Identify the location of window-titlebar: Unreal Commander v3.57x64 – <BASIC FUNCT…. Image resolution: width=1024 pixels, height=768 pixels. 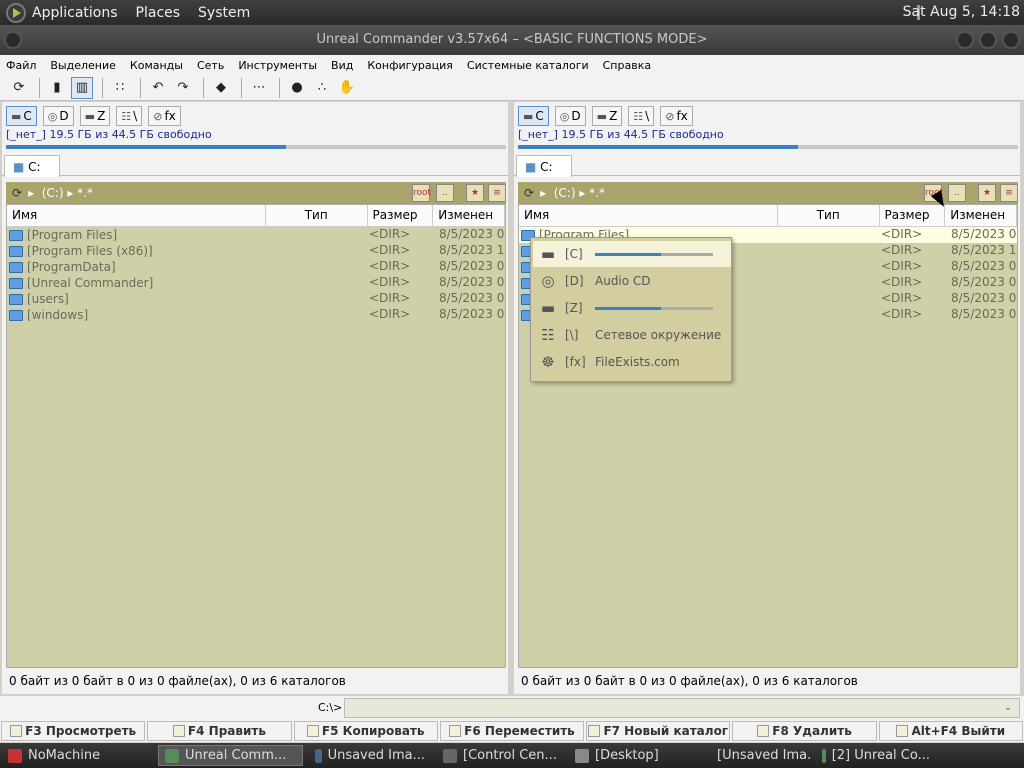
(512, 40).